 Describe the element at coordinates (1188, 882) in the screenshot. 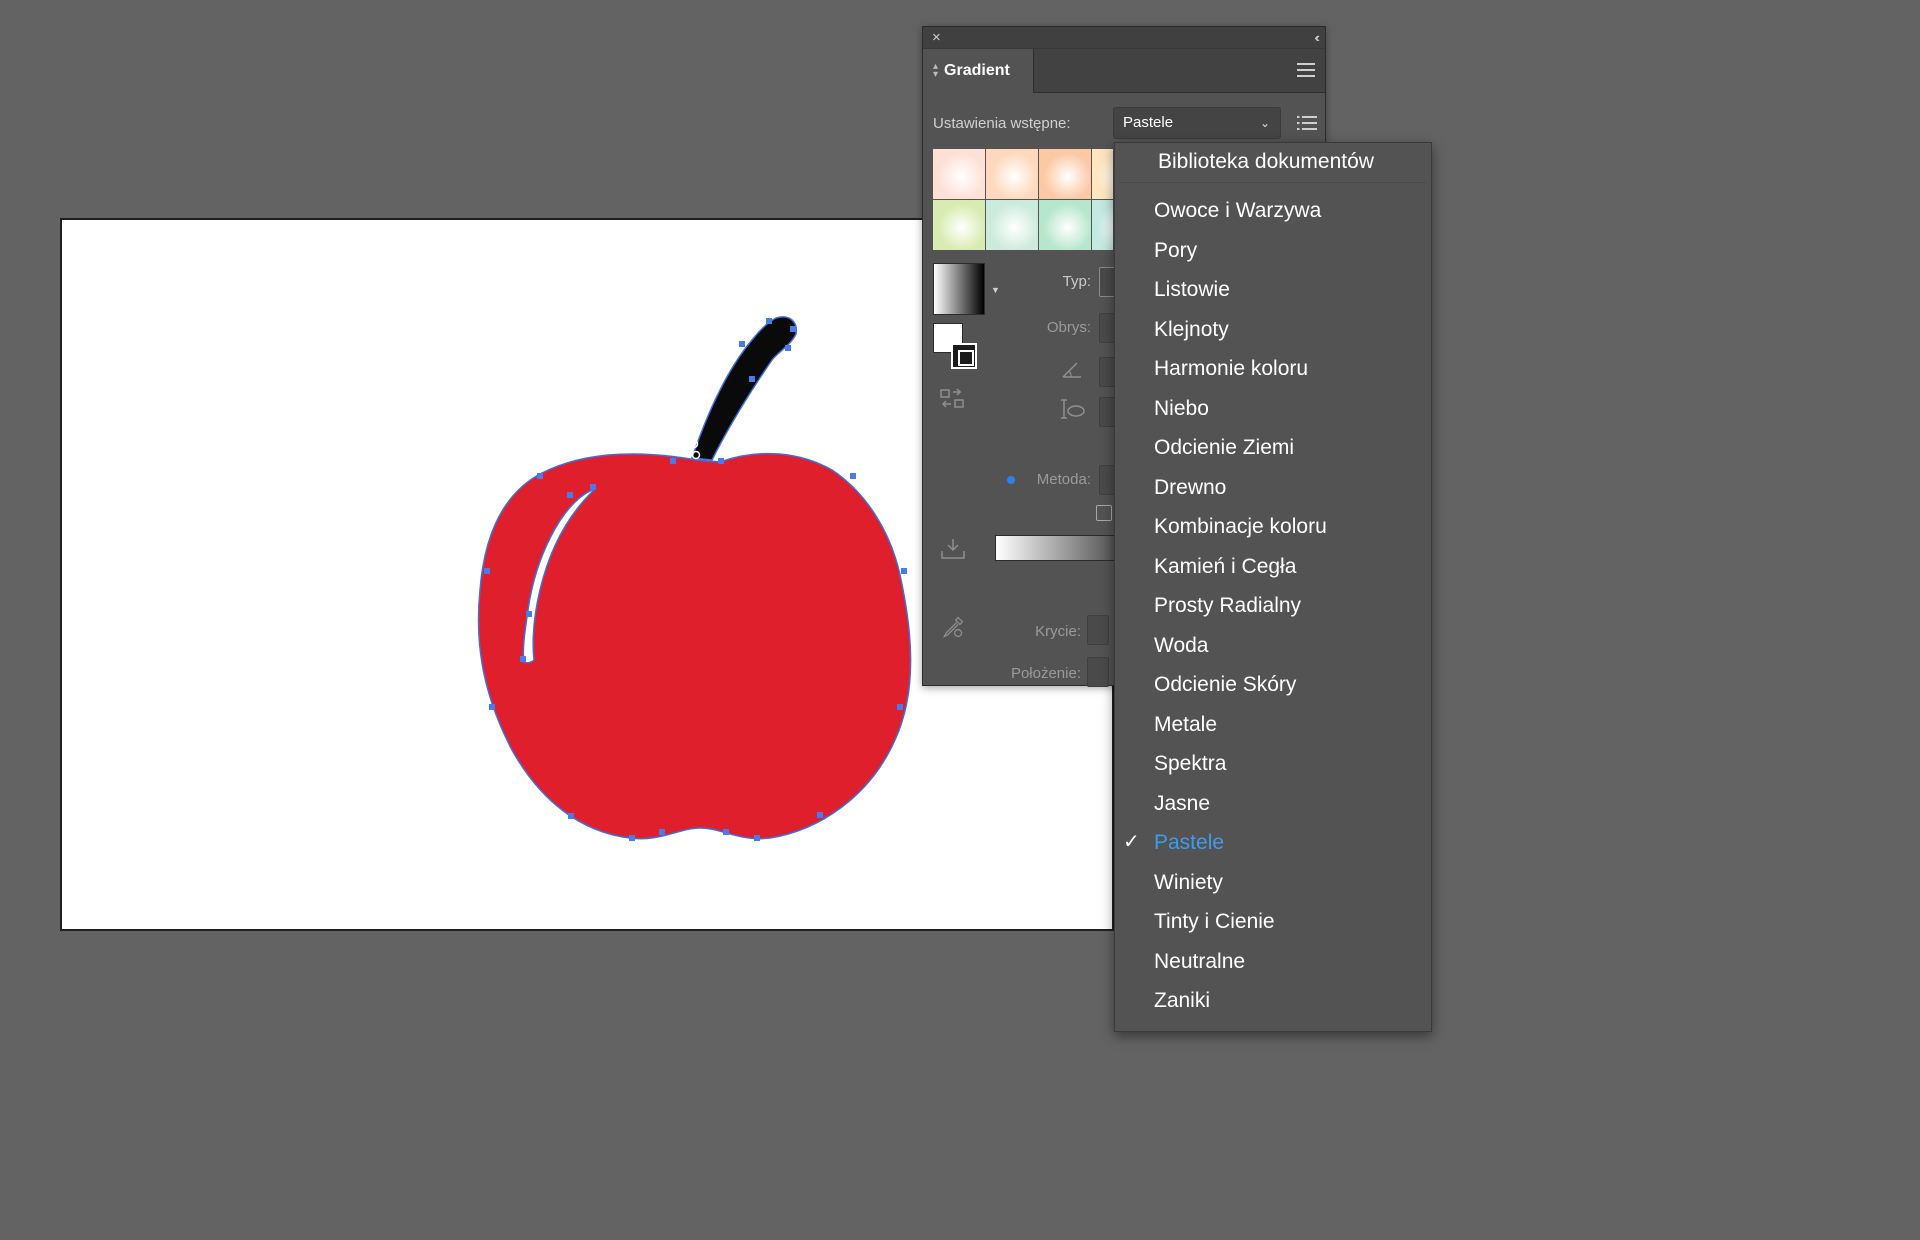

I see `menu-item-label: Winiety` at that location.